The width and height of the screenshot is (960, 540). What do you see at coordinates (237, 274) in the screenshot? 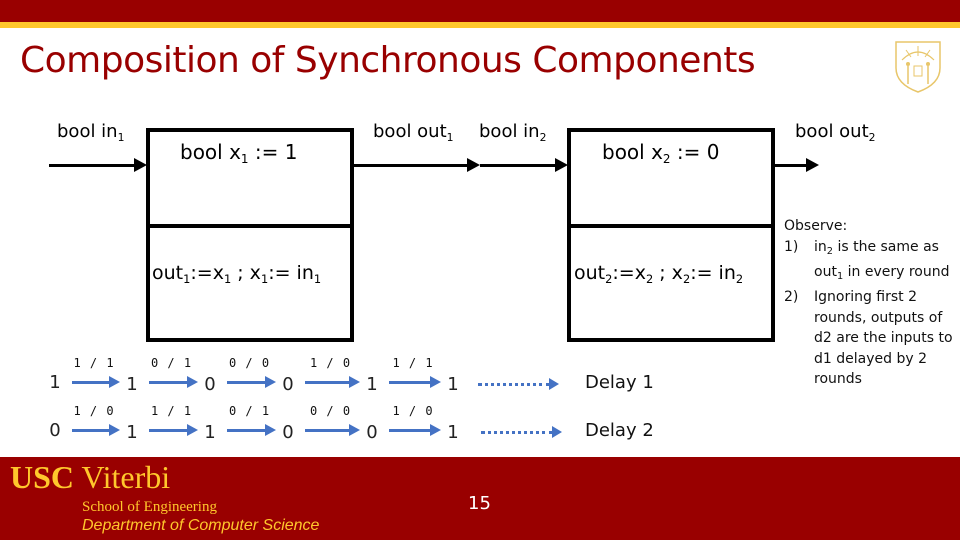
I see `component-1-update-rule: out1:=x1 ; x1:= in1` at bounding box center [237, 274].